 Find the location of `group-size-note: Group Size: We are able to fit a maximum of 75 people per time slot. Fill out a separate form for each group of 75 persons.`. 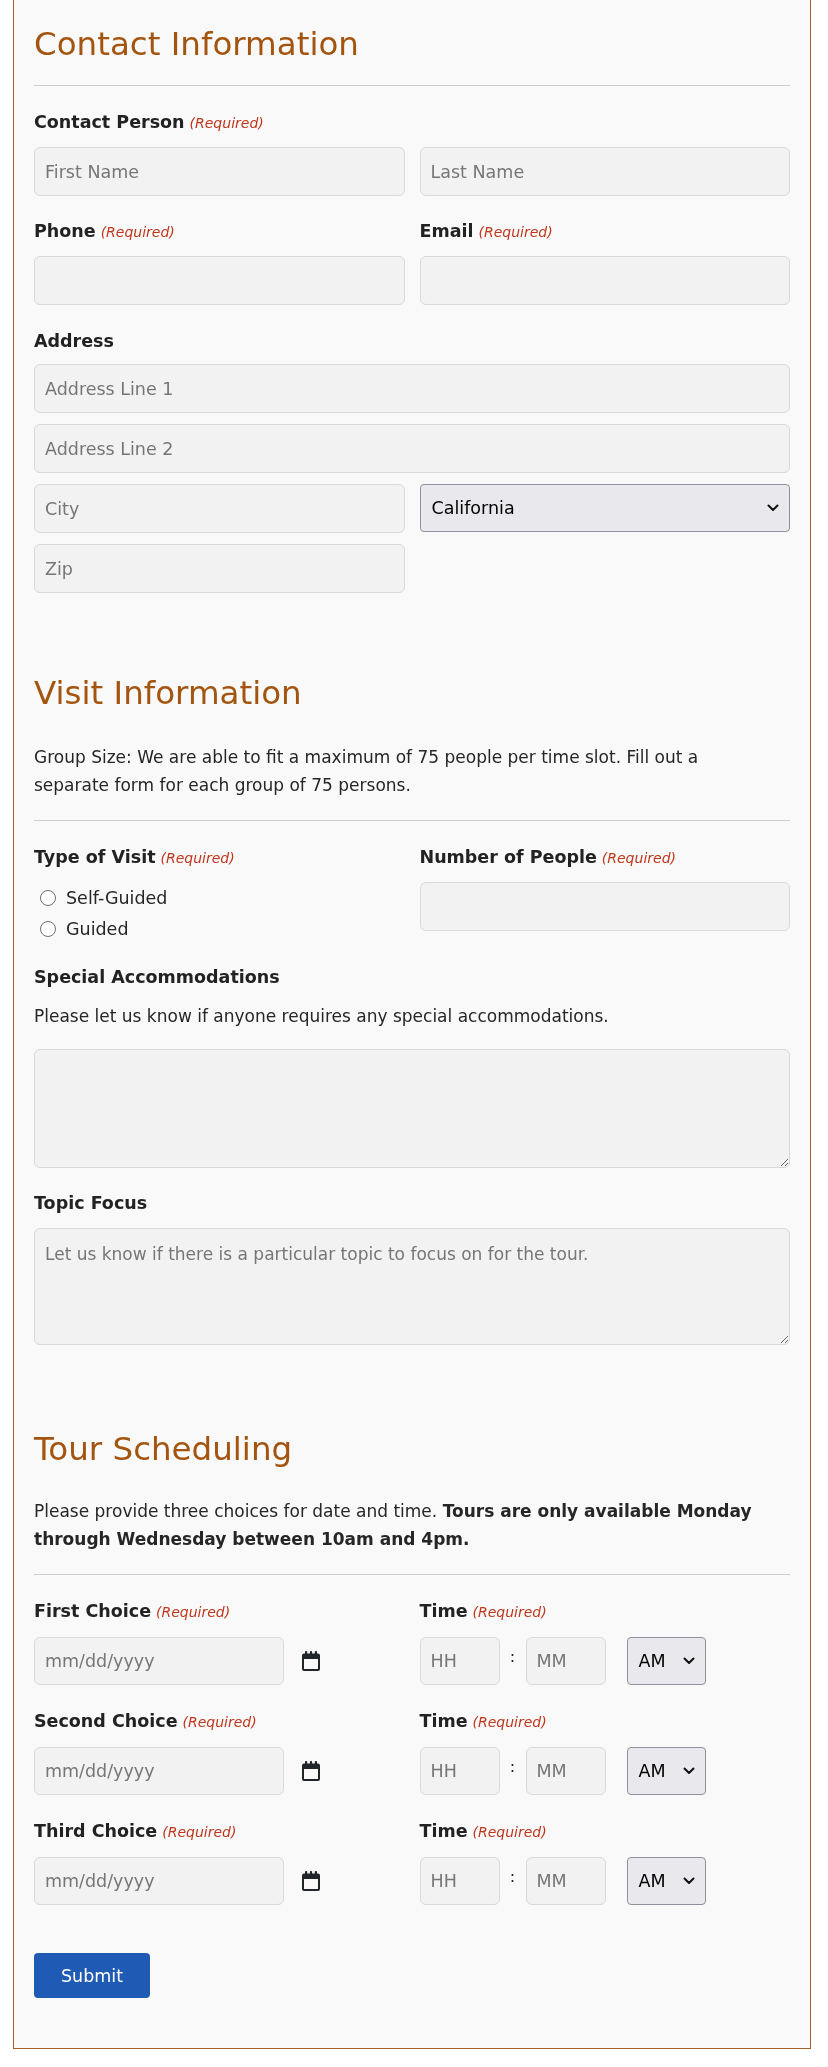

group-size-note: Group Size: We are able to fit a maximum of 75 people per time slot. Fill out a separate form for each group of 75 persons. is located at coordinates (367, 771).